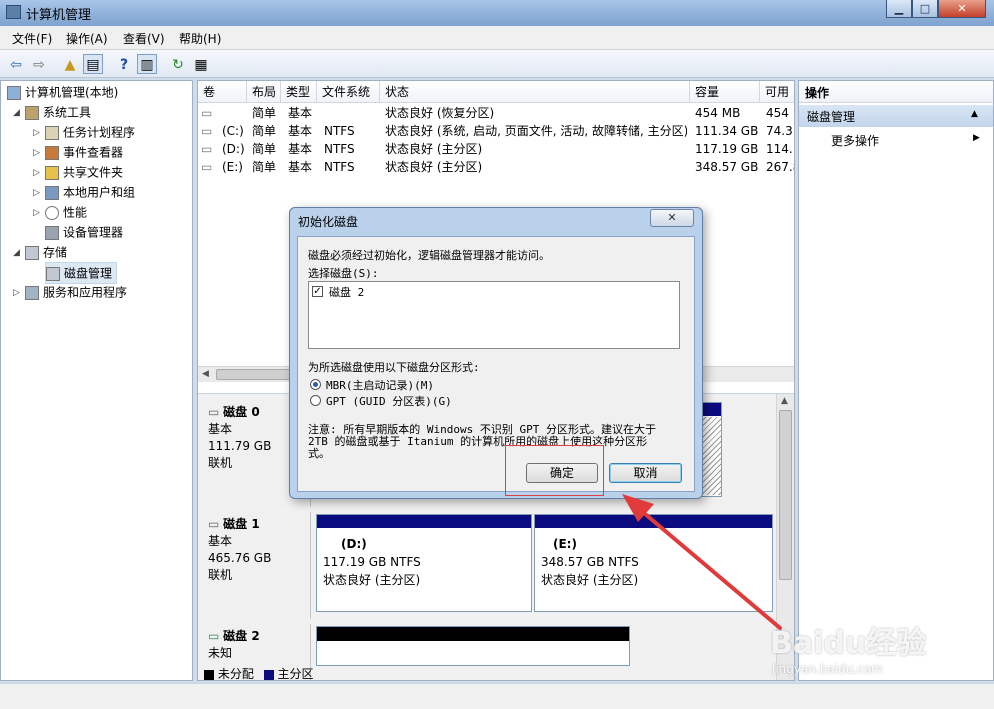 The image size is (994, 709). I want to click on cell-status: 状态良好 (恢复分区), so click(440, 113).